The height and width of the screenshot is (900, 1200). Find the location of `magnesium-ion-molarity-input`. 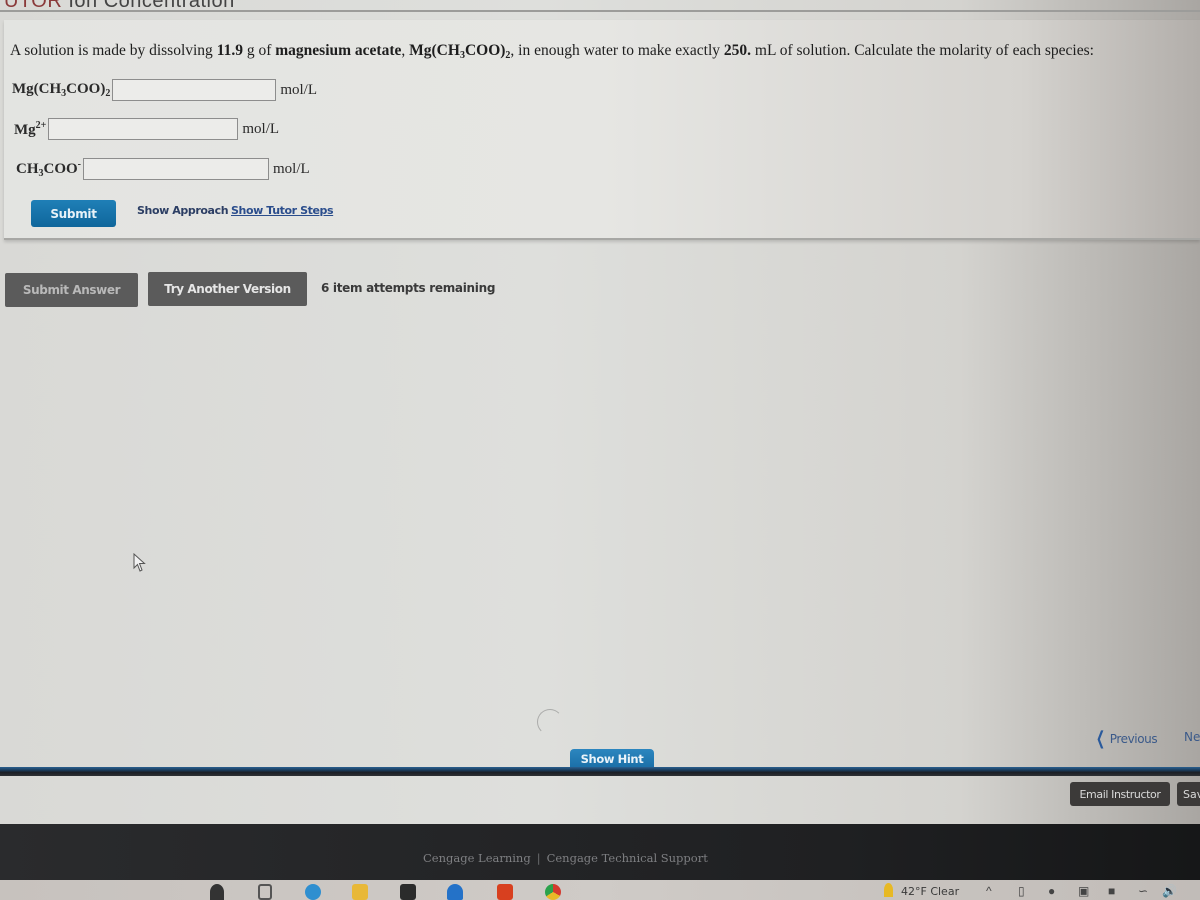

magnesium-ion-molarity-input is located at coordinates (143, 129).